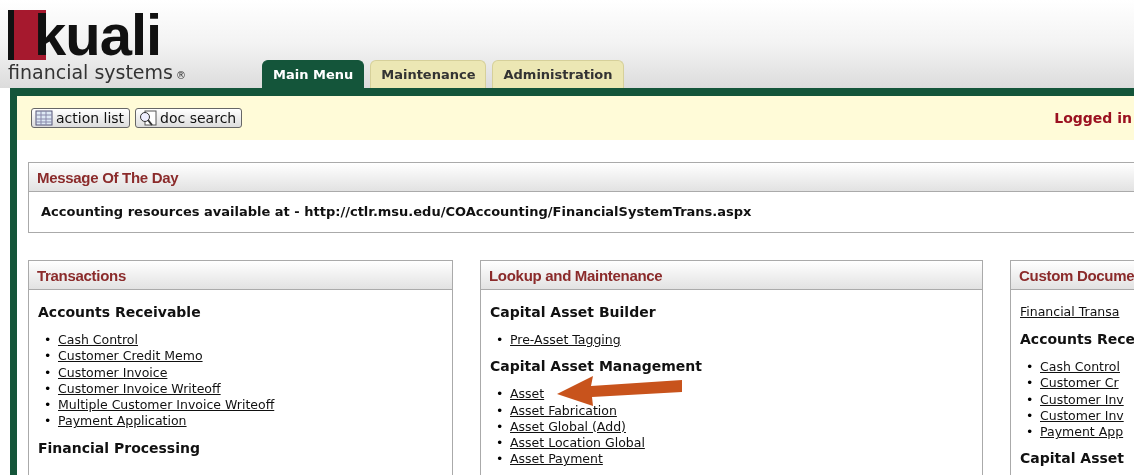 The height and width of the screenshot is (475, 1134). I want to click on section-heading: Capital Asset Management, so click(596, 366).